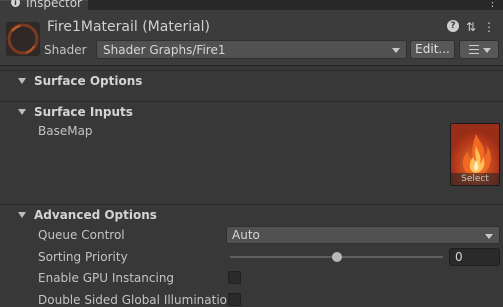 The image size is (503, 307). Describe the element at coordinates (251, 112) in the screenshot. I see `section-surface-inputs: Surface Inputs` at that location.